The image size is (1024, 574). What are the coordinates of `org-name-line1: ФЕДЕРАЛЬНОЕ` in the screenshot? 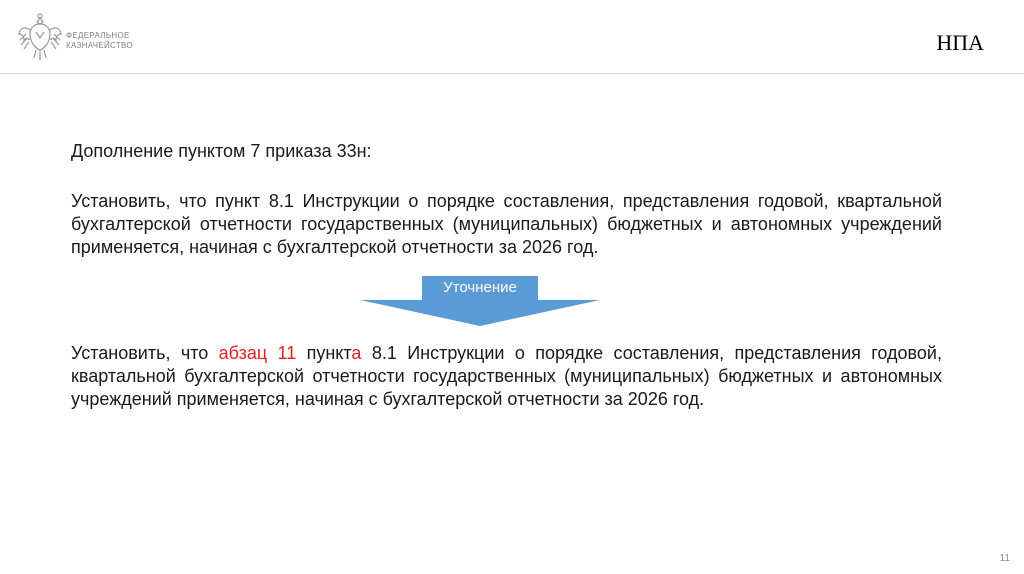 It's located at (98, 35).